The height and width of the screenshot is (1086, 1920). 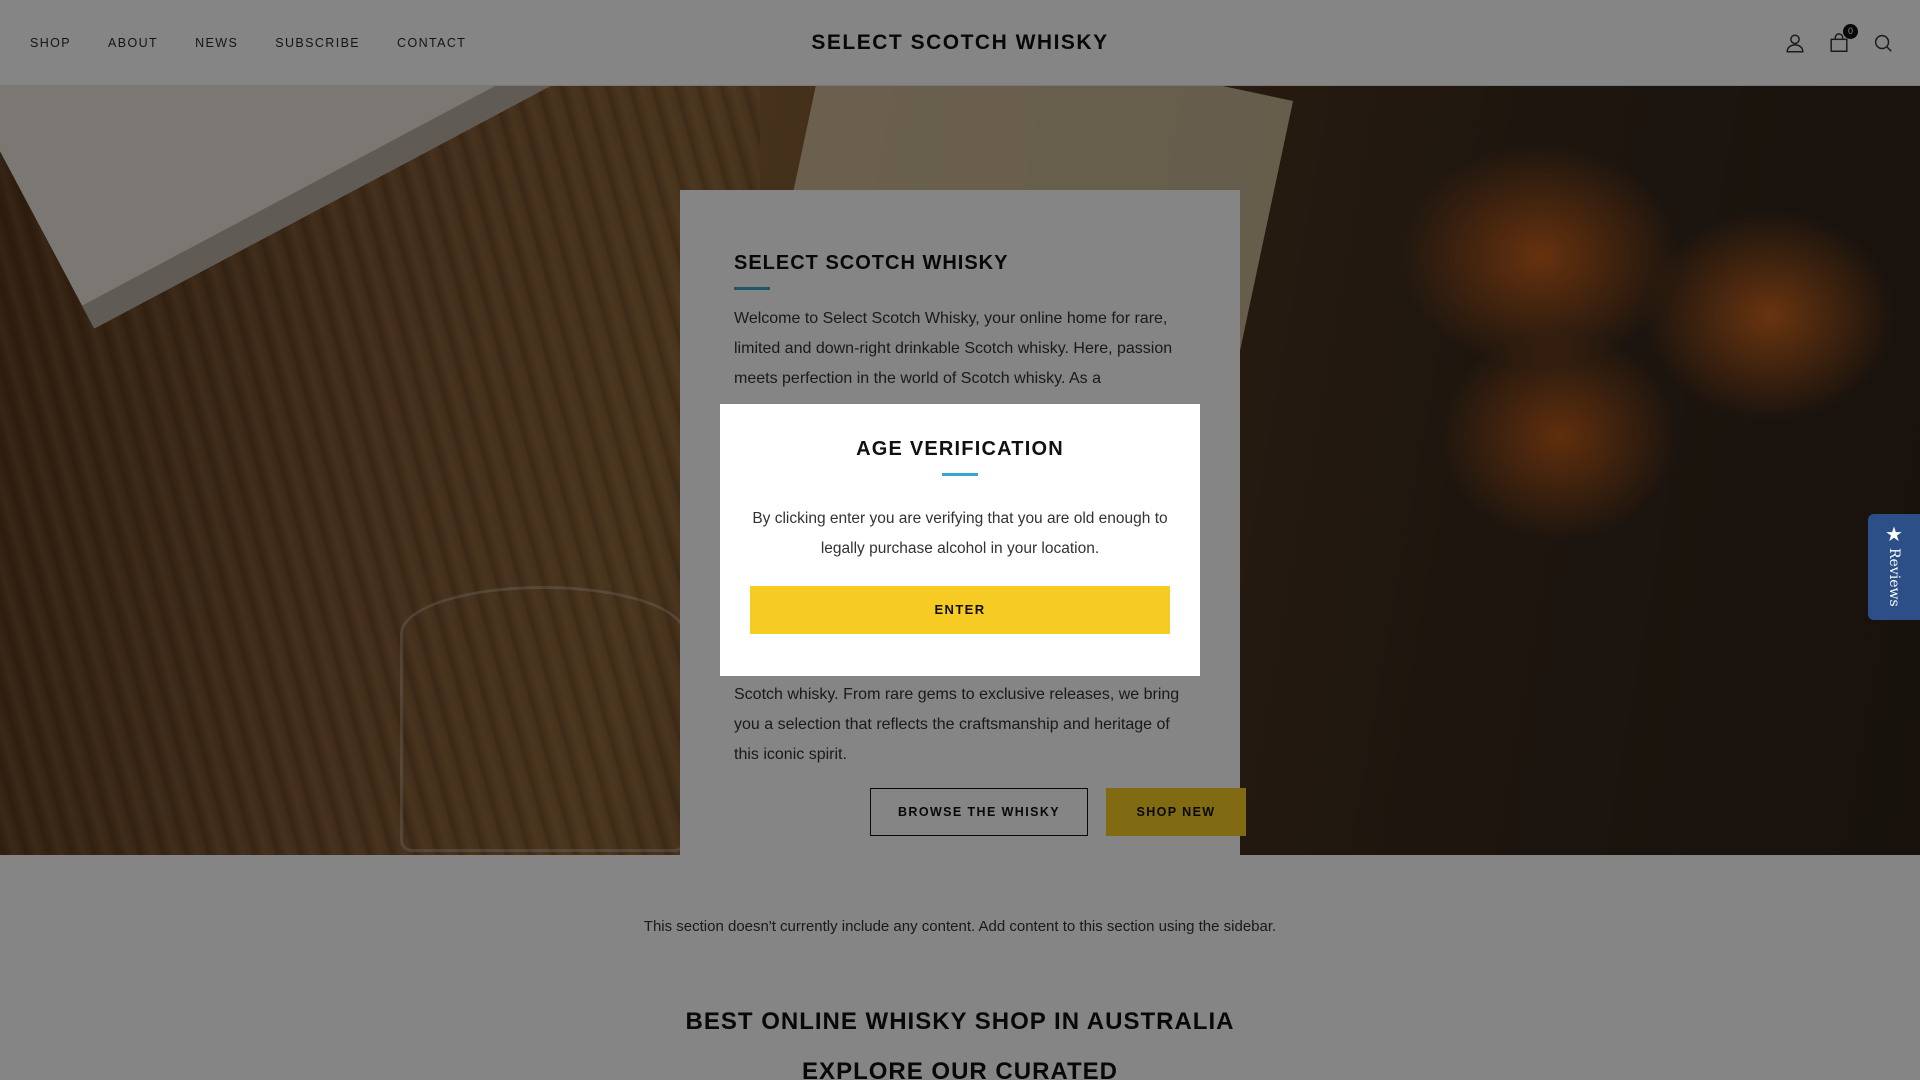 I want to click on reviews-tab: ★ Reviews, so click(x=1894, y=567).